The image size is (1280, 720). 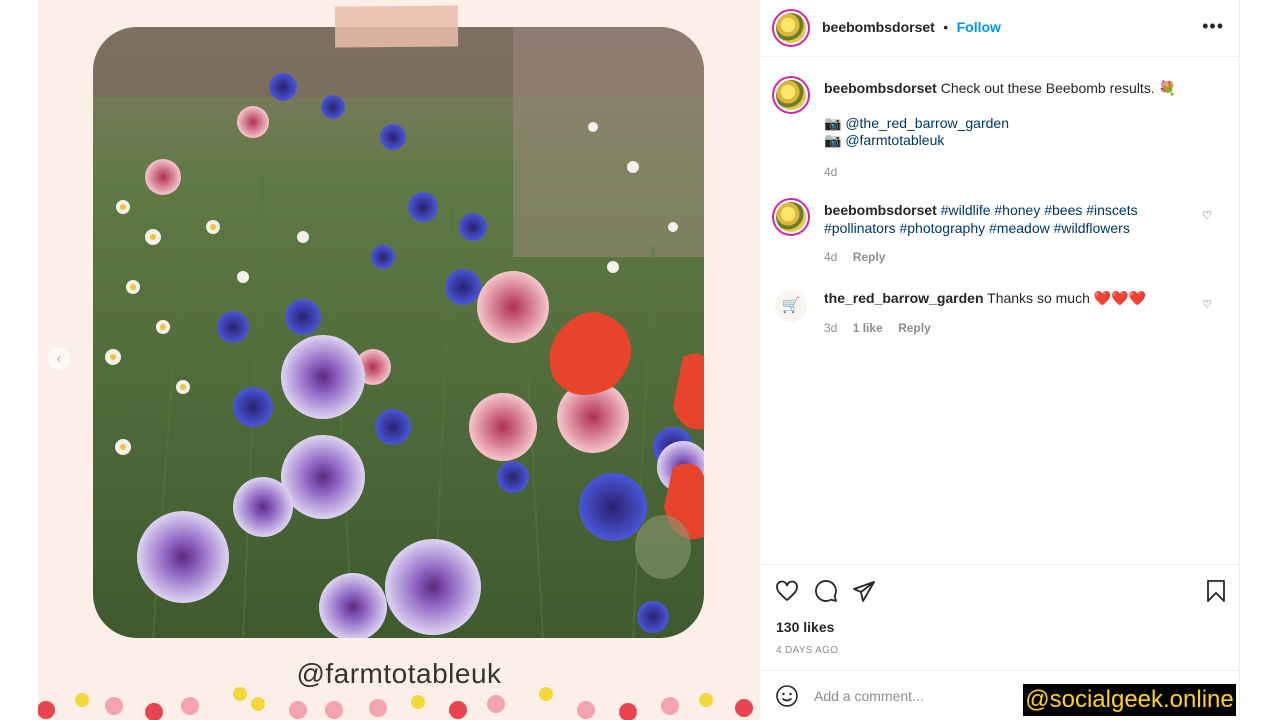 What do you see at coordinates (1004, 141) in the screenshot?
I see `caption-credit-2: 📷 @farmtotableuk` at bounding box center [1004, 141].